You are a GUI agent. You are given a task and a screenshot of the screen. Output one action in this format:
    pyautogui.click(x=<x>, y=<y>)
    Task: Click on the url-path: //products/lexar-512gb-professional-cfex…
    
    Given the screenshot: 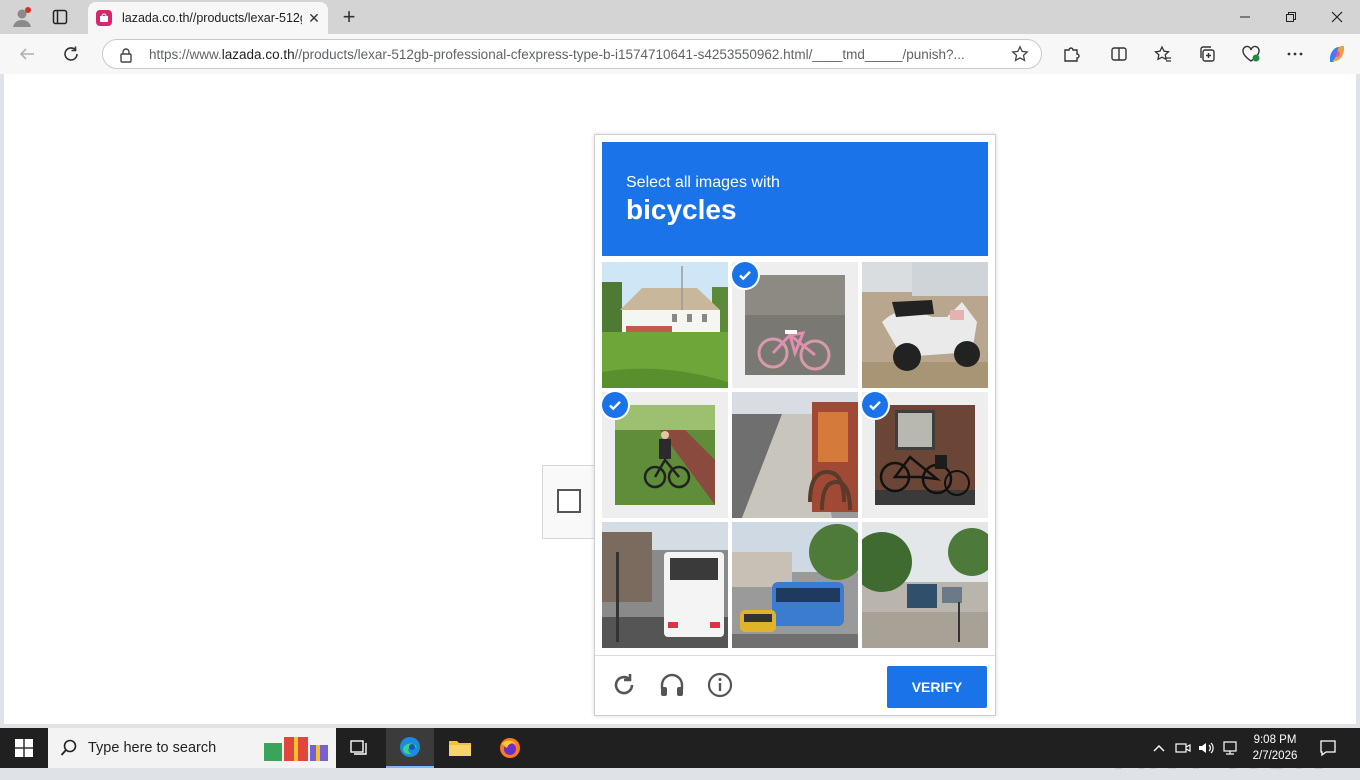 What is the action you would take?
    pyautogui.click(x=629, y=54)
    